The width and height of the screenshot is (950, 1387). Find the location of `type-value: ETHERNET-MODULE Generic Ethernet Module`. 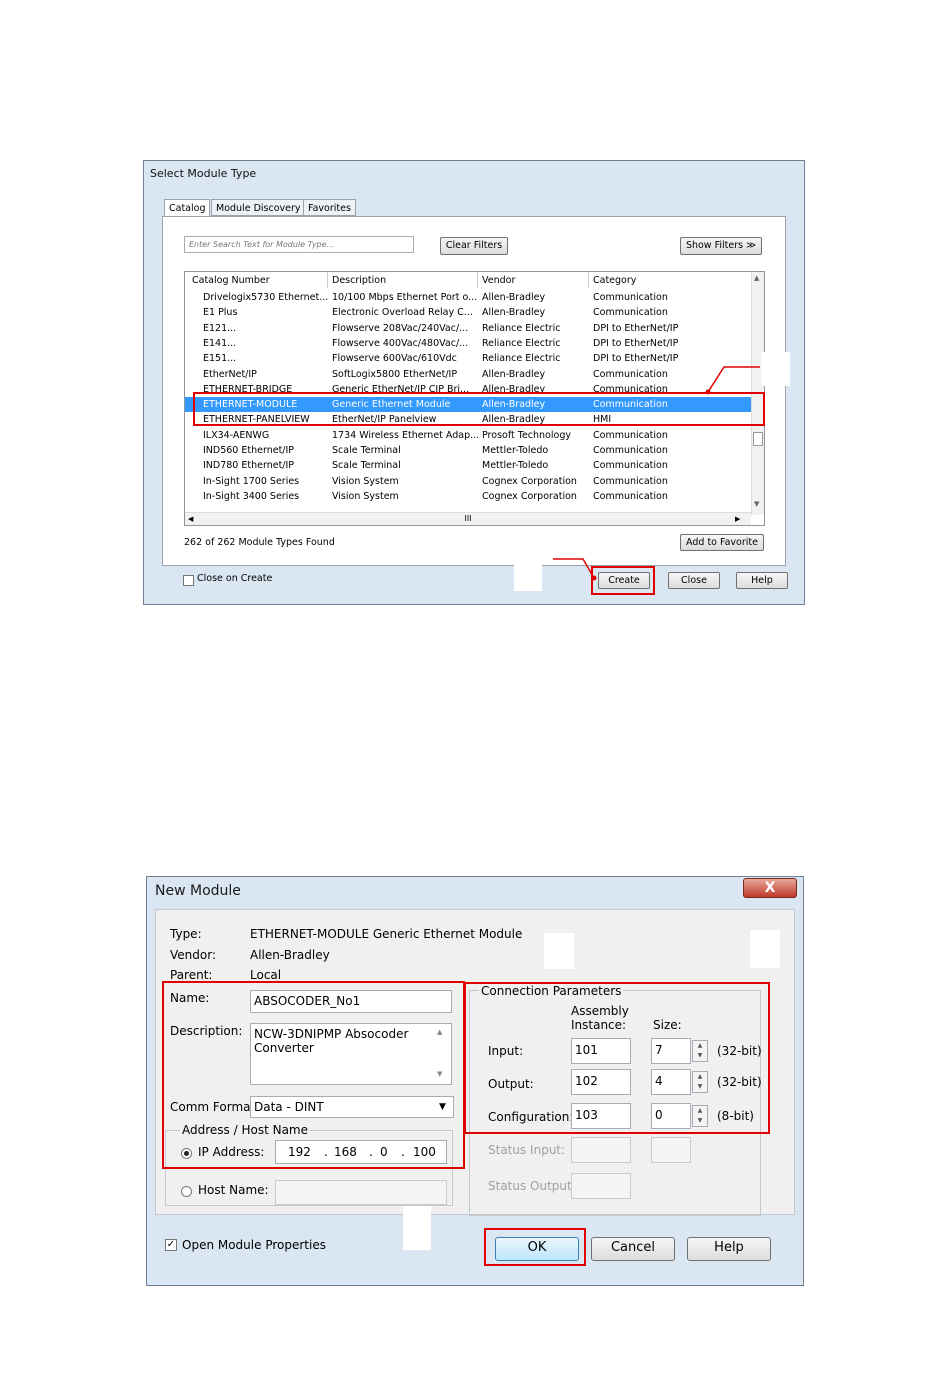

type-value: ETHERNET-MODULE Generic Ethernet Module is located at coordinates (386, 934).